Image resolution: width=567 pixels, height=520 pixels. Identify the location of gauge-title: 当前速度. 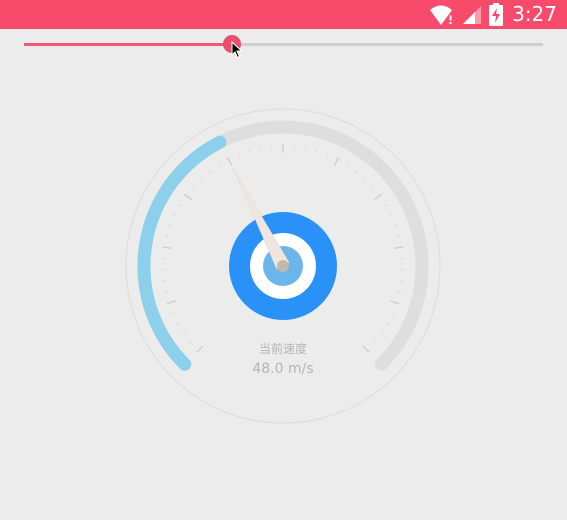
(282, 349).